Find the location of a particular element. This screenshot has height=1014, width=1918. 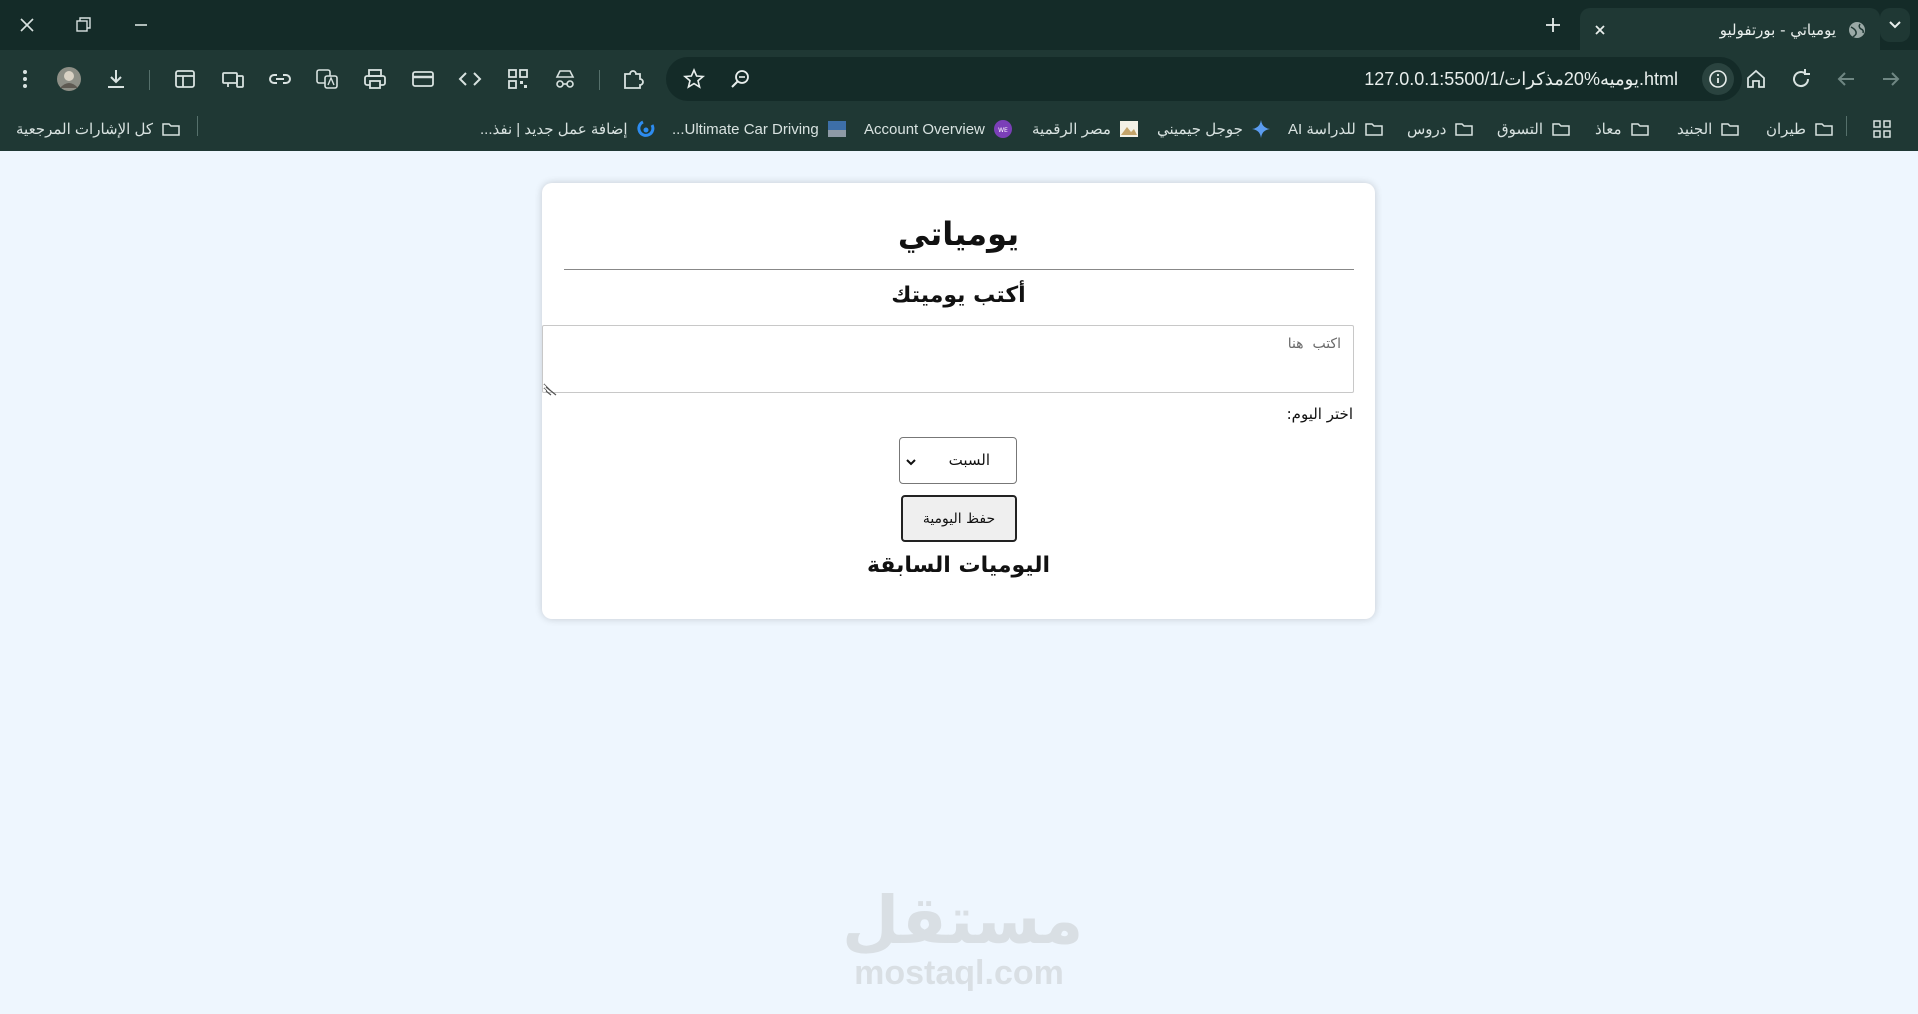

bookmark-item: WE Account Overview is located at coordinates (938, 129).